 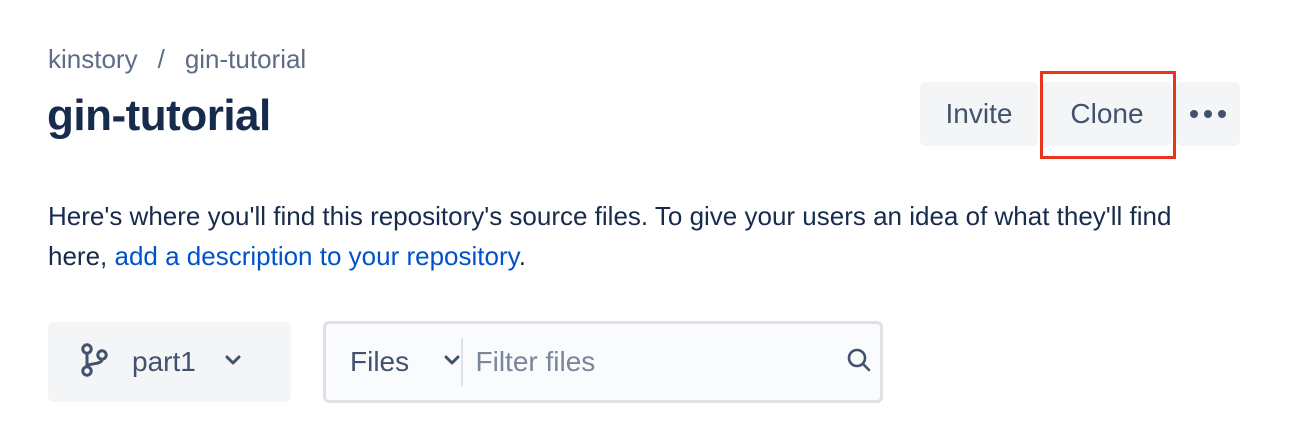 I want to click on search-button, so click(x=859, y=362).